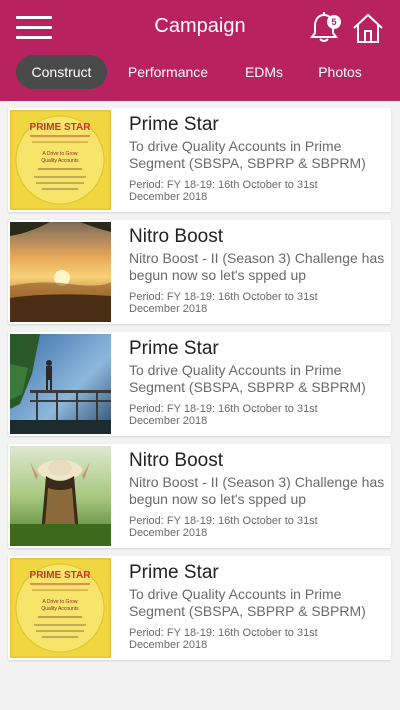 Image resolution: width=400 pixels, height=710 pixels. Describe the element at coordinates (340, 72) in the screenshot. I see `tab-photos: Photos` at that location.